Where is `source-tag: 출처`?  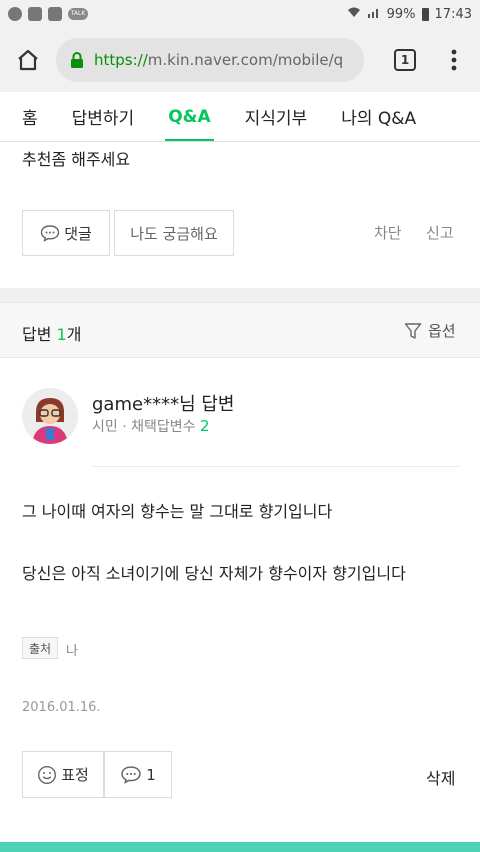
source-tag: 출처 is located at coordinates (40, 648).